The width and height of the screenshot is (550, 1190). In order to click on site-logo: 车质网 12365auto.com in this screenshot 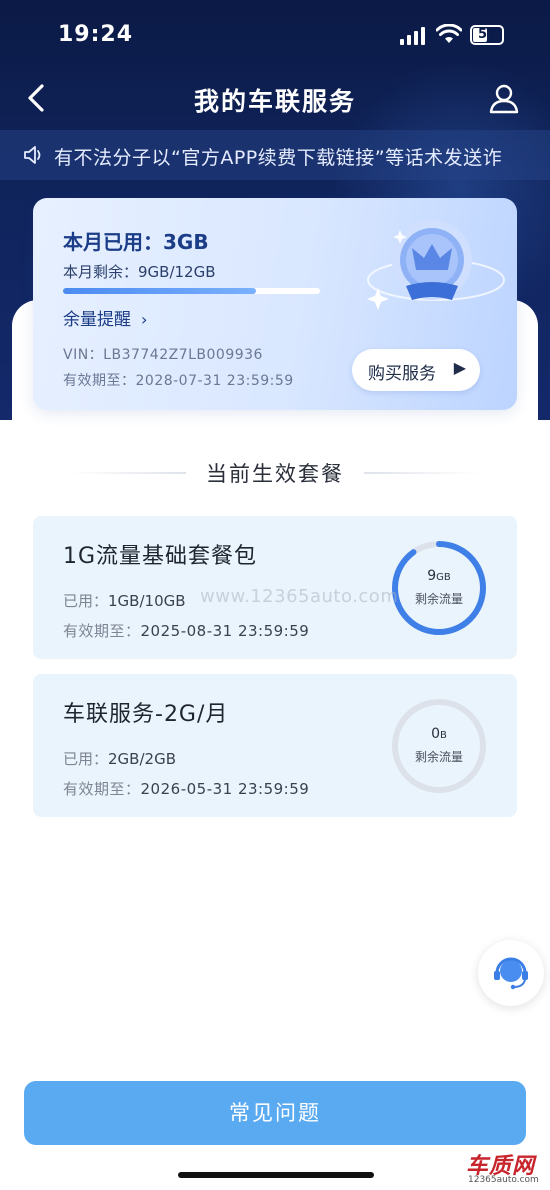, I will do `click(505, 1168)`.